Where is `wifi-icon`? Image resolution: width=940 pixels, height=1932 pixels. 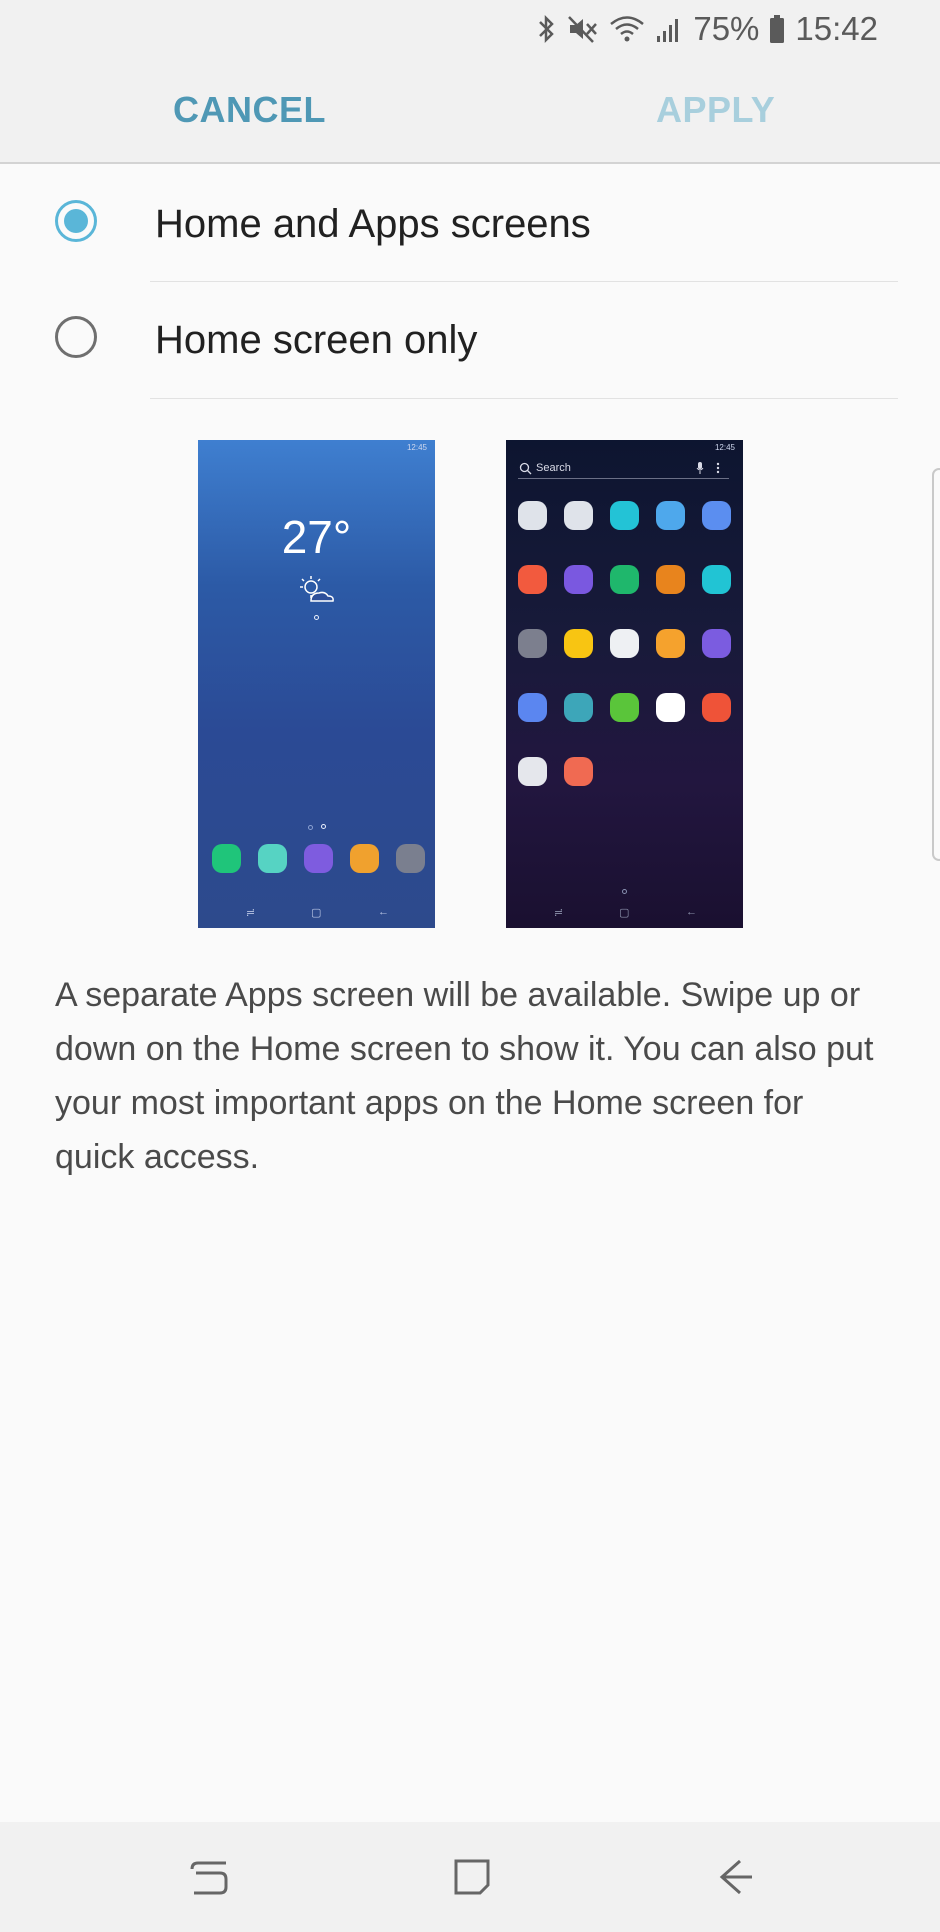 wifi-icon is located at coordinates (627, 29).